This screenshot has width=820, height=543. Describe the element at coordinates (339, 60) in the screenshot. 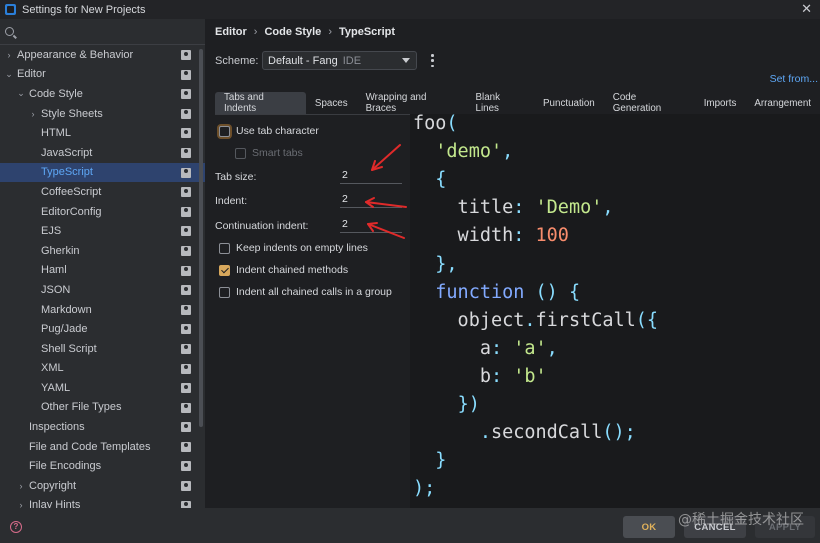

I see `scheme-dropdown: Default - Fang IDE` at that location.